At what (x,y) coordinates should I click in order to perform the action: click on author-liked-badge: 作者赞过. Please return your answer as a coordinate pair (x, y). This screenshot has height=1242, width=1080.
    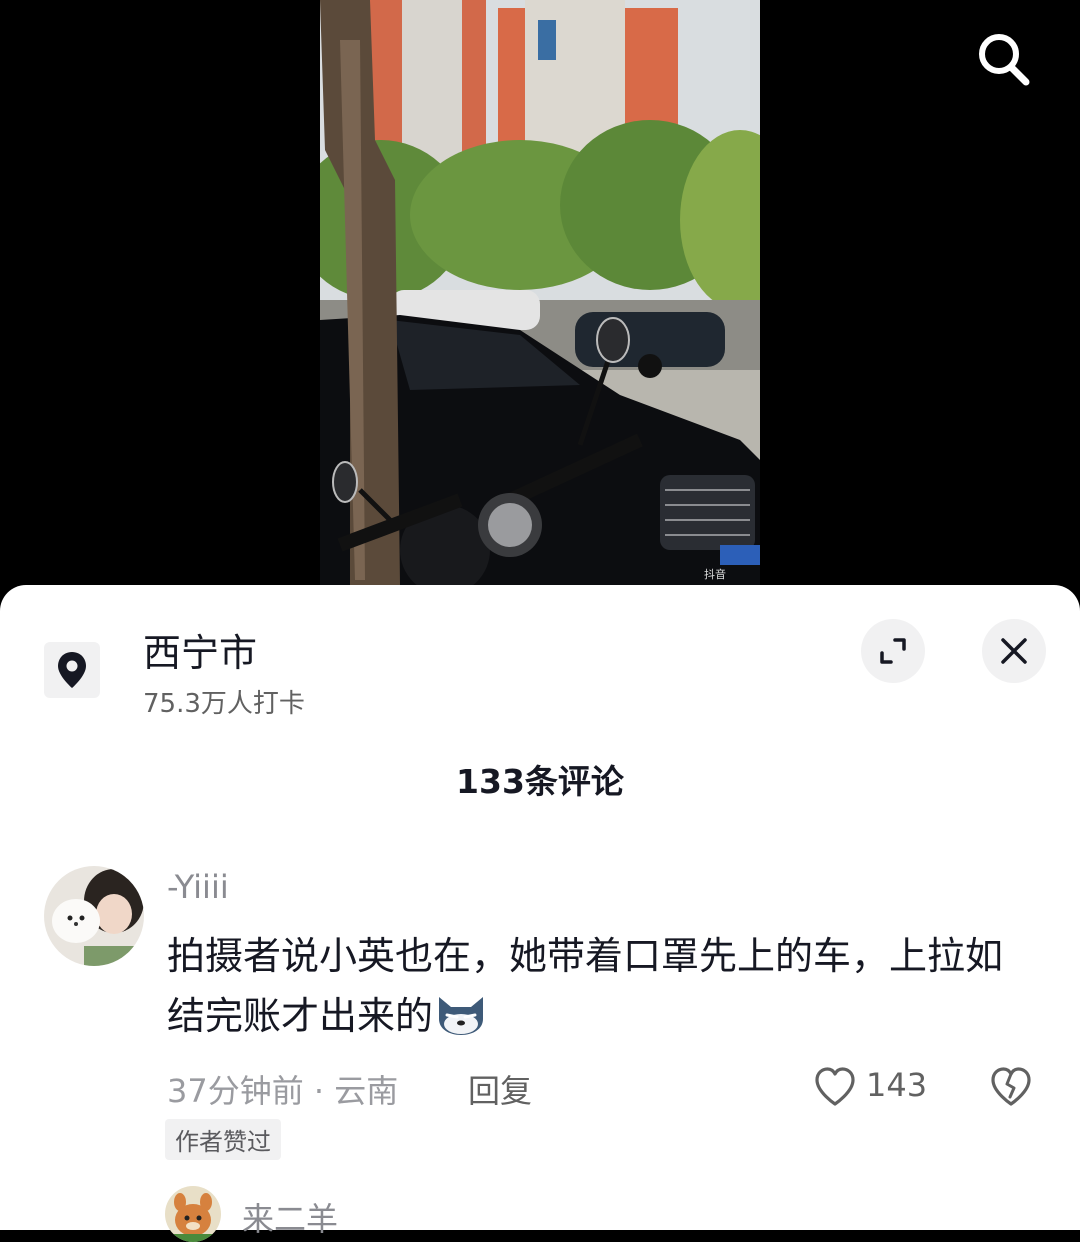
    Looking at the image, I should click on (223, 1139).